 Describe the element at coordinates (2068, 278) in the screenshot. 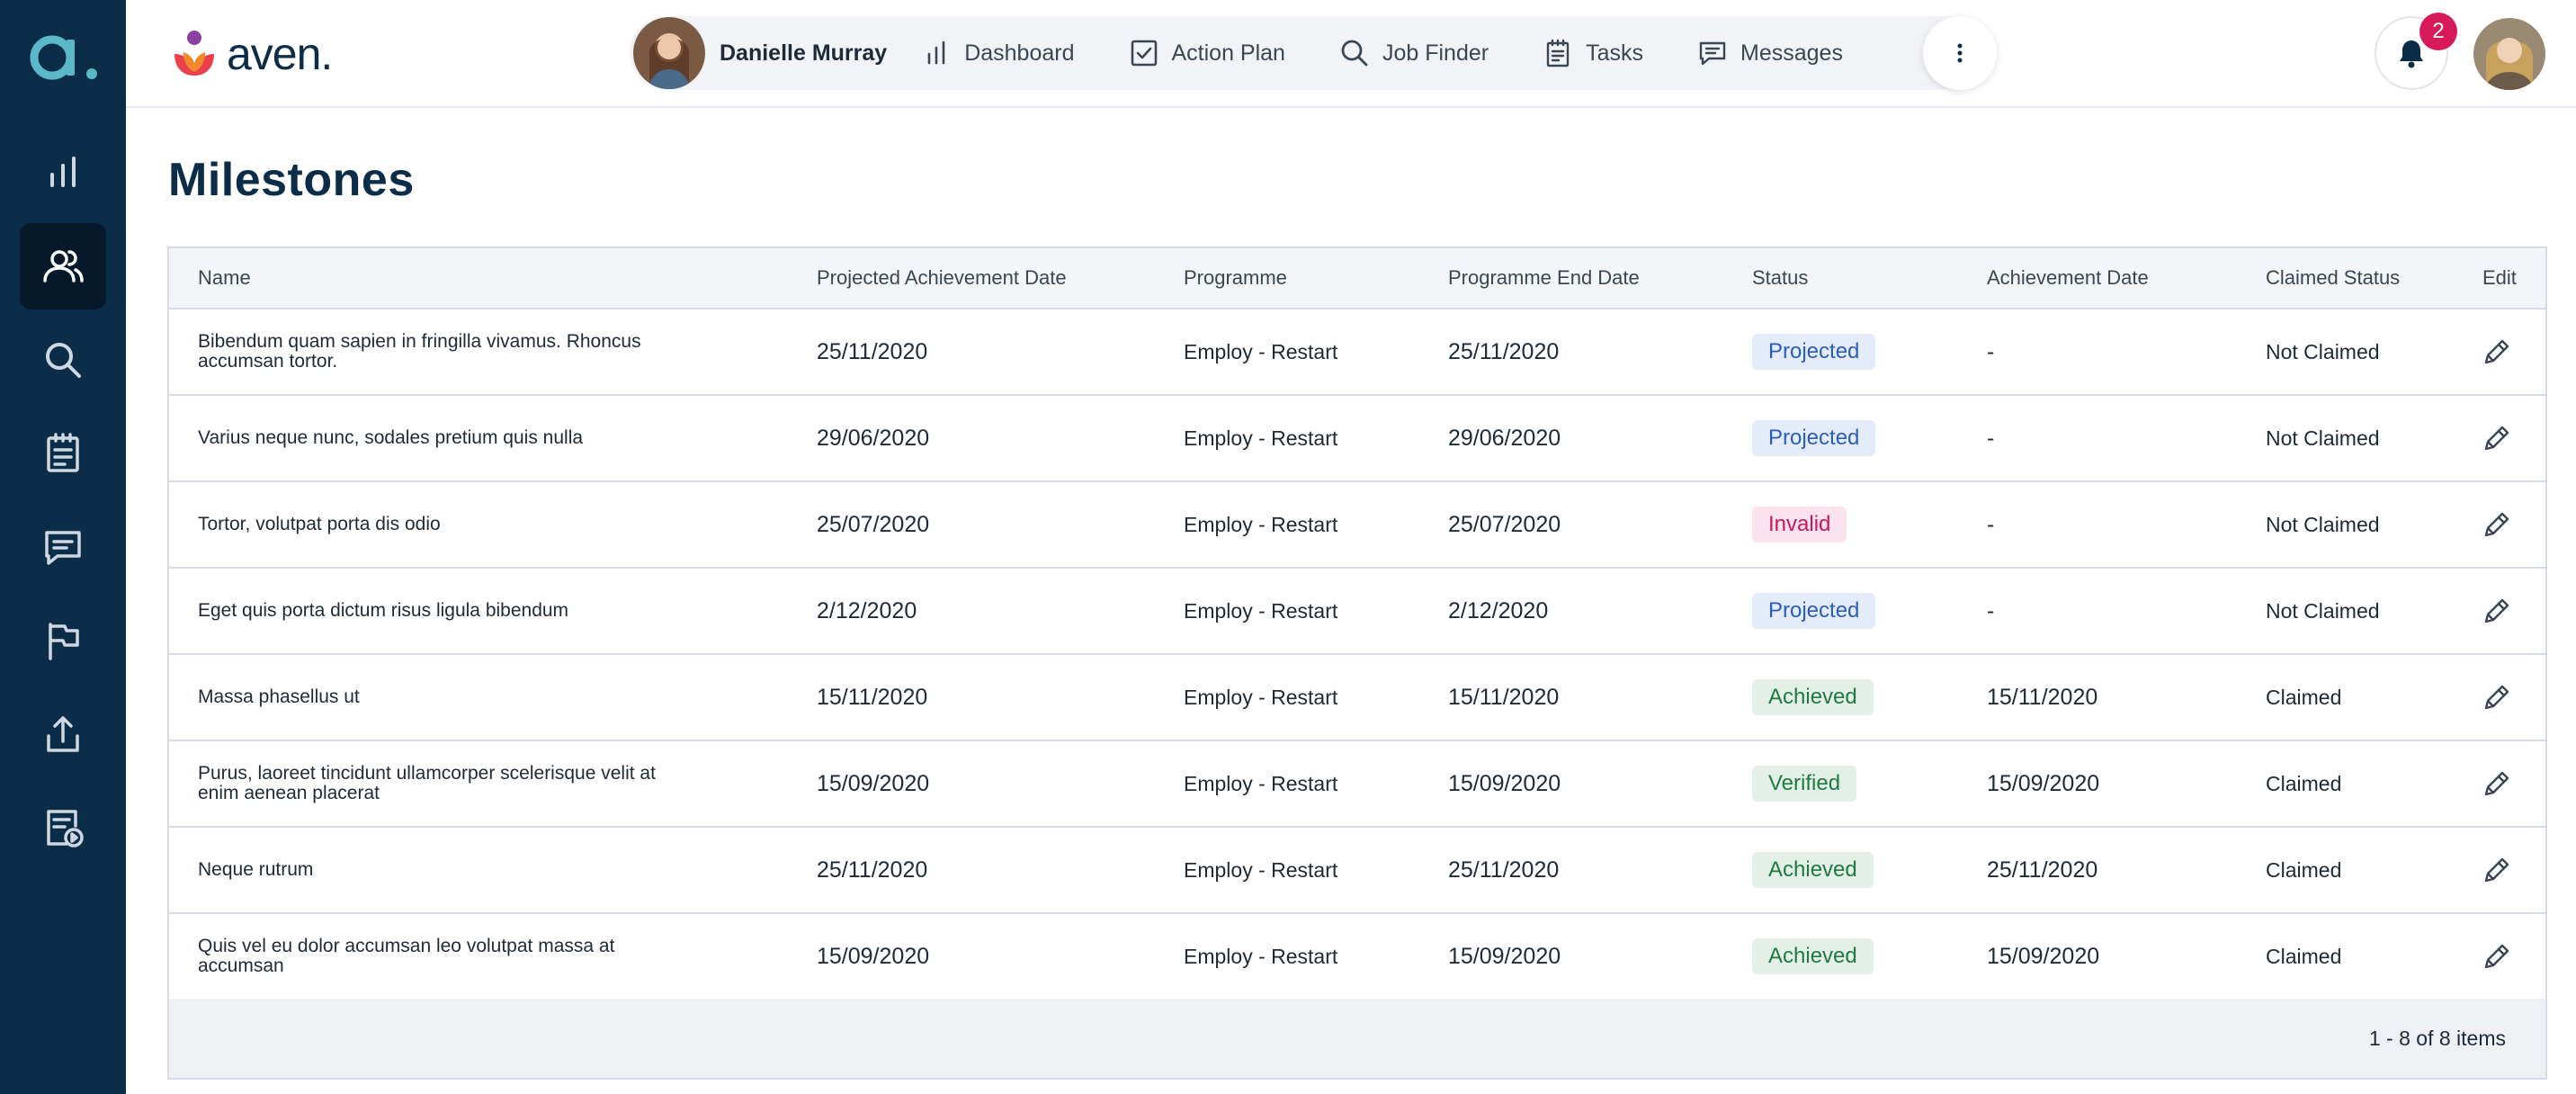

I see `column-header-achievement-date: Achievement Date` at that location.